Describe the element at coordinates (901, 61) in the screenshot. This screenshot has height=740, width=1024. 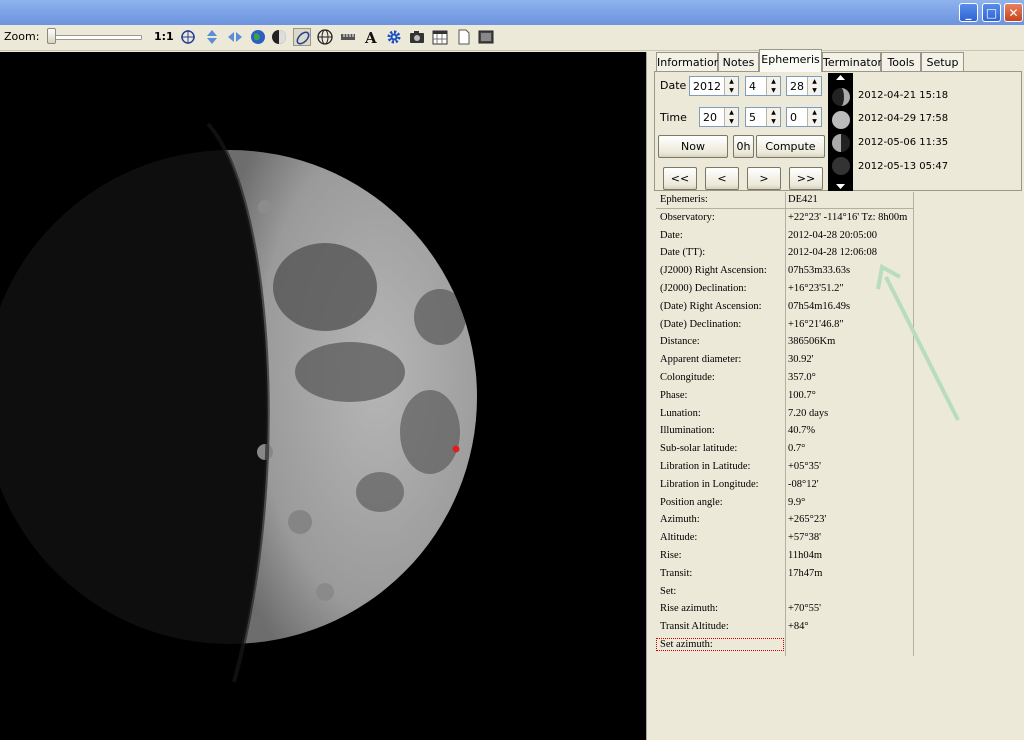
I see `tab-tools: Tools` at that location.